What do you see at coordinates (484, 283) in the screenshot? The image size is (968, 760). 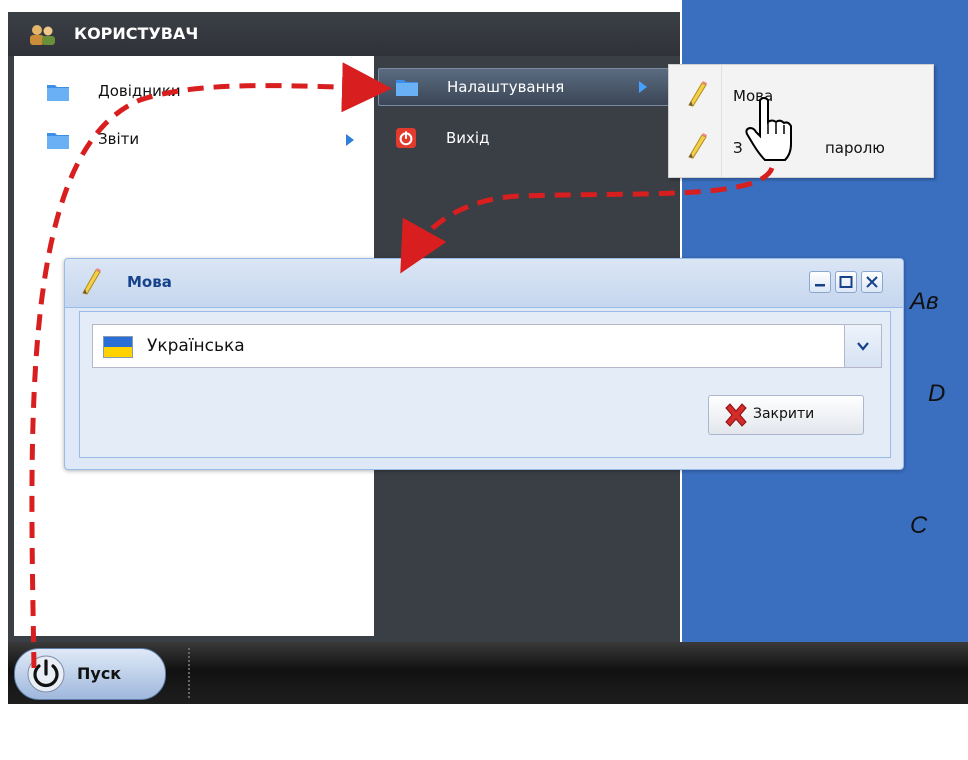 I see `dialog-header: Мова` at bounding box center [484, 283].